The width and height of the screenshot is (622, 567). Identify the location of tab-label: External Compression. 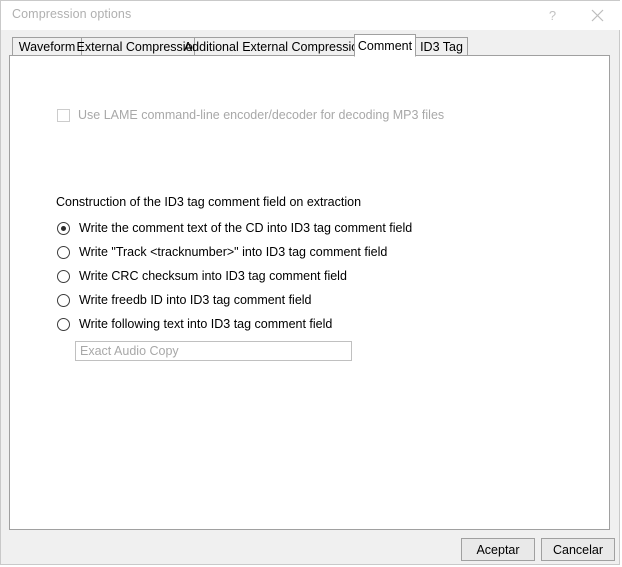
(138, 46).